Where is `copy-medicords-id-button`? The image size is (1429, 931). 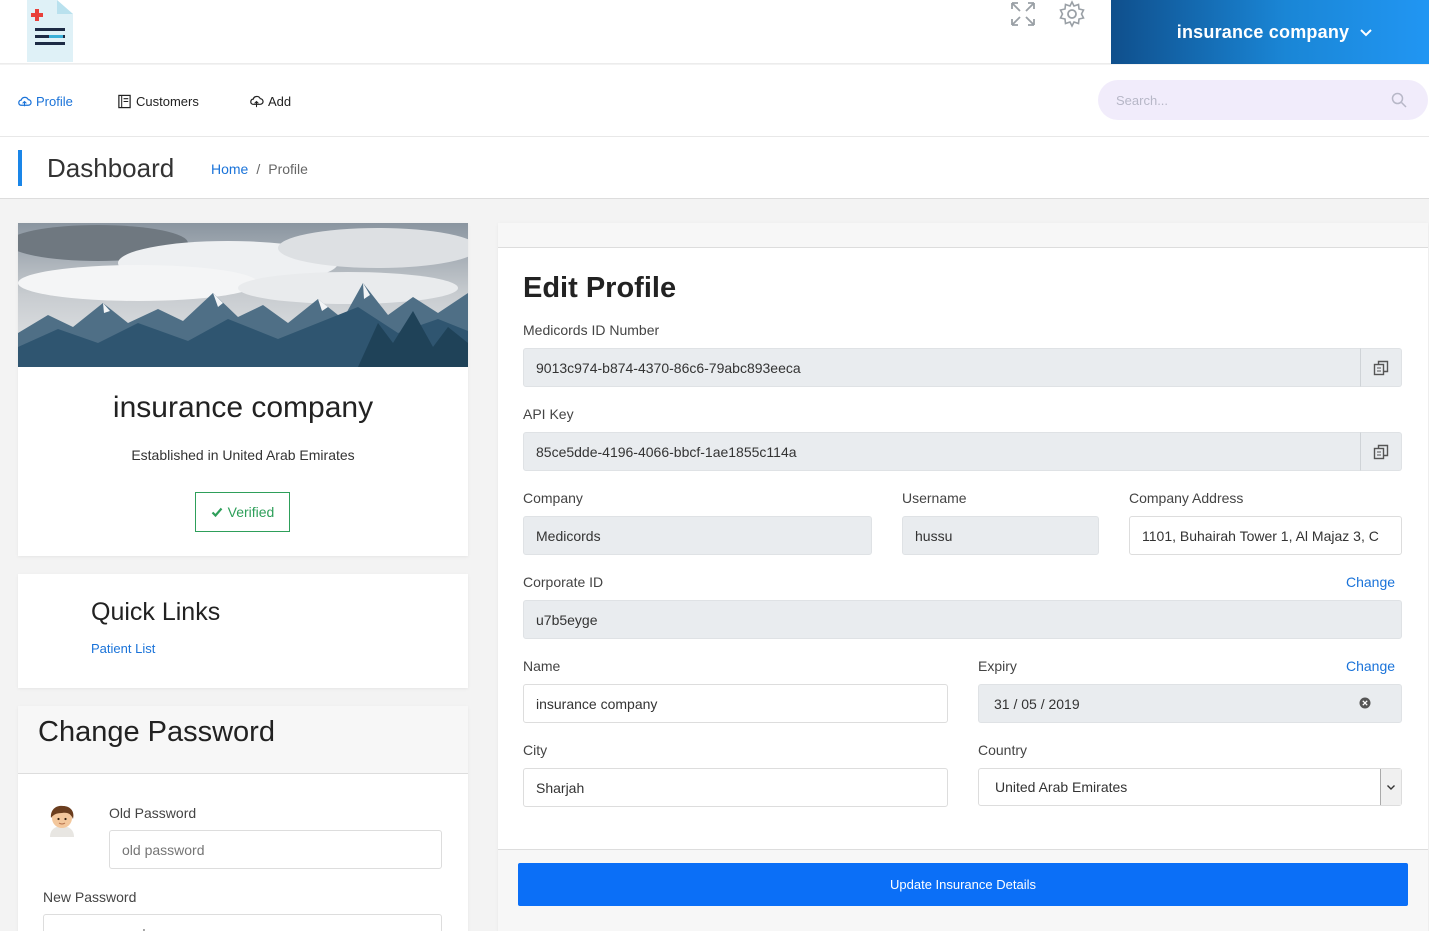
copy-medicords-id-button is located at coordinates (1381, 367).